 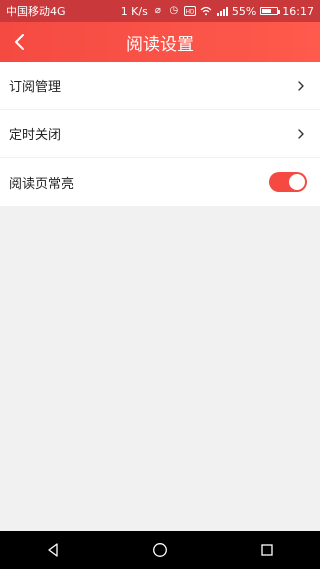 What do you see at coordinates (298, 11) in the screenshot?
I see `clock: 16:17` at bounding box center [298, 11].